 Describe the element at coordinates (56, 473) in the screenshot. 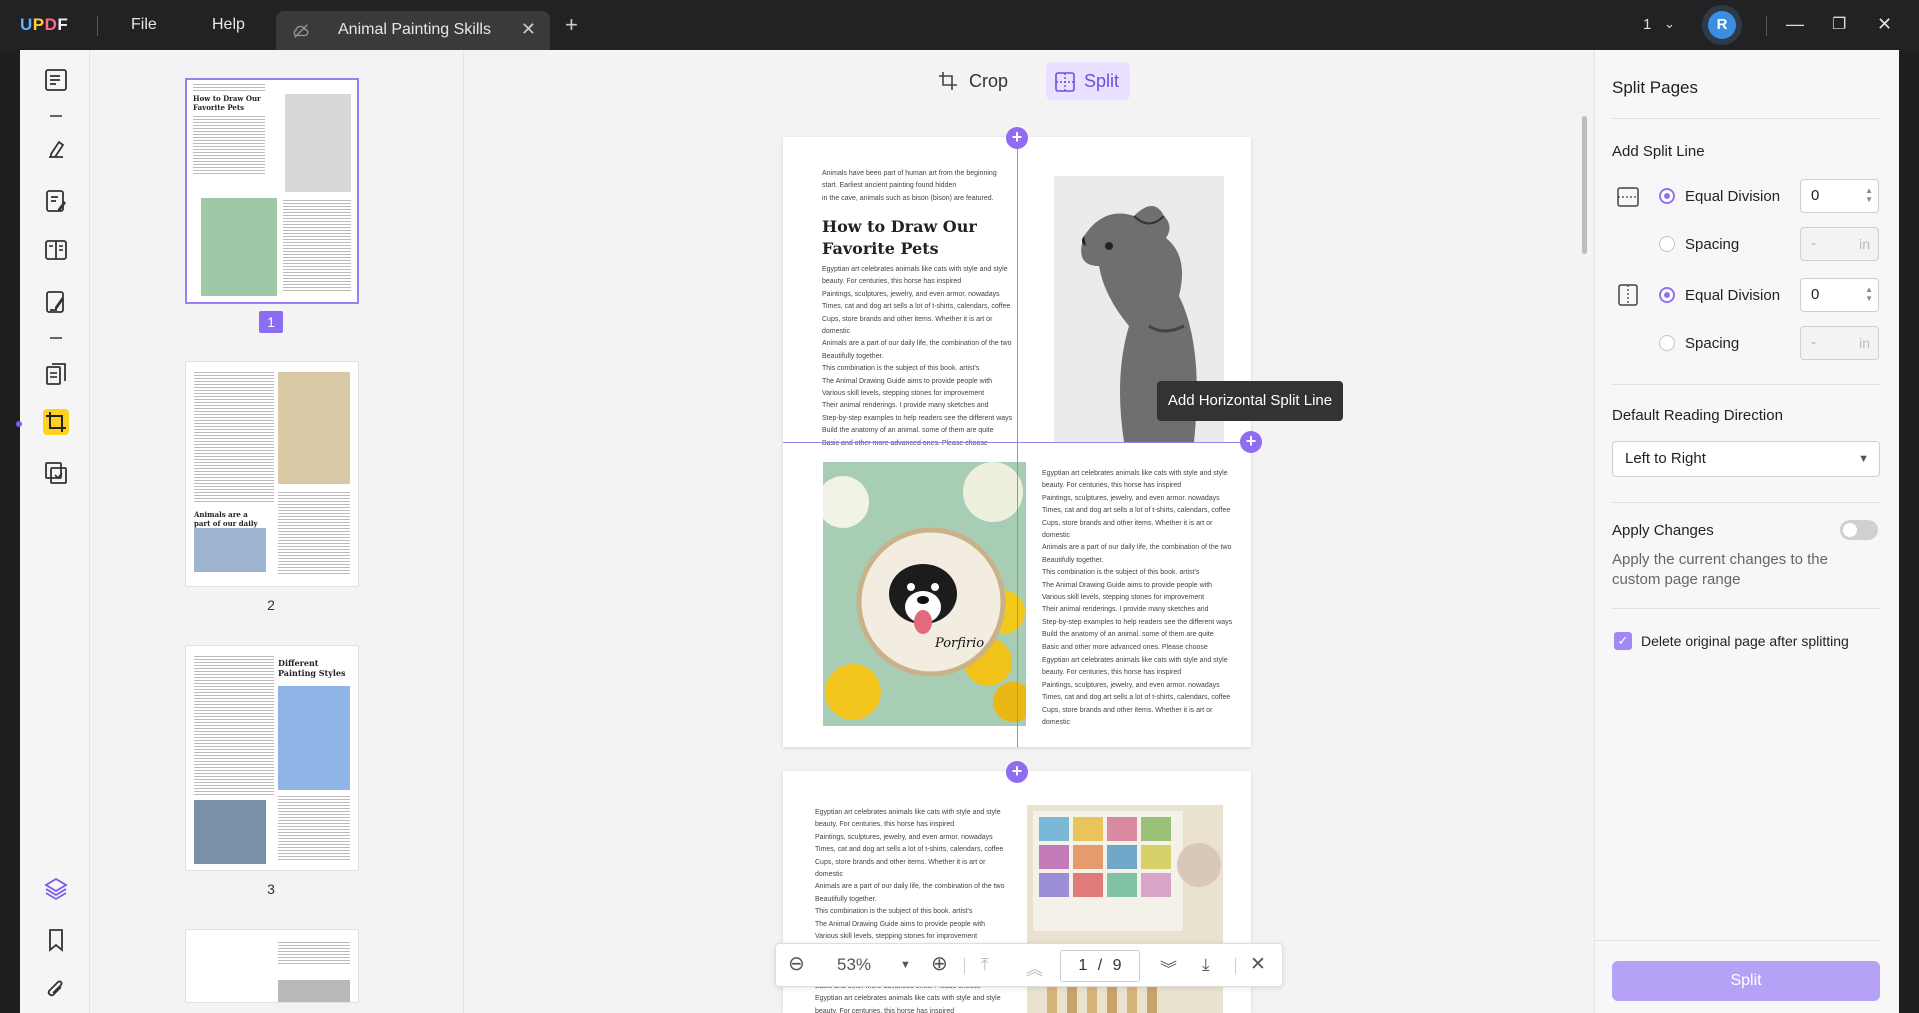

I see `compress-icon` at that location.